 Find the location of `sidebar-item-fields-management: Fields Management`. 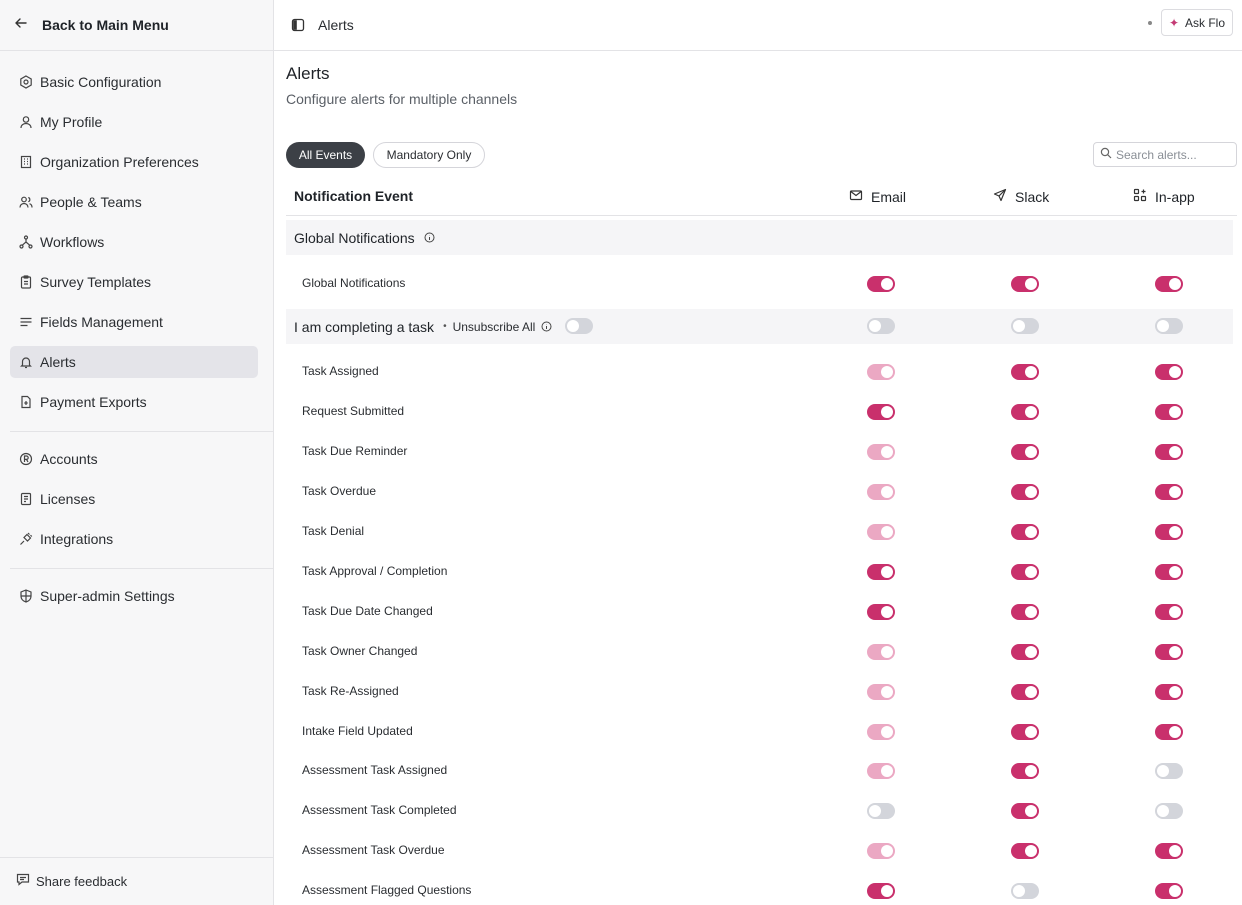

sidebar-item-fields-management: Fields Management is located at coordinates (134, 322).